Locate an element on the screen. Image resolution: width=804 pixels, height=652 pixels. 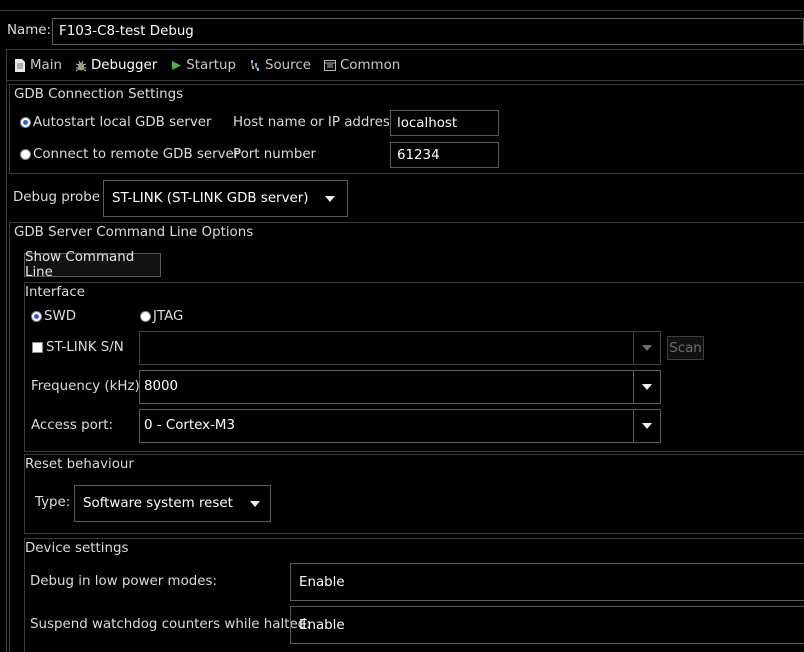
tab-source: Source is located at coordinates (280, 65).